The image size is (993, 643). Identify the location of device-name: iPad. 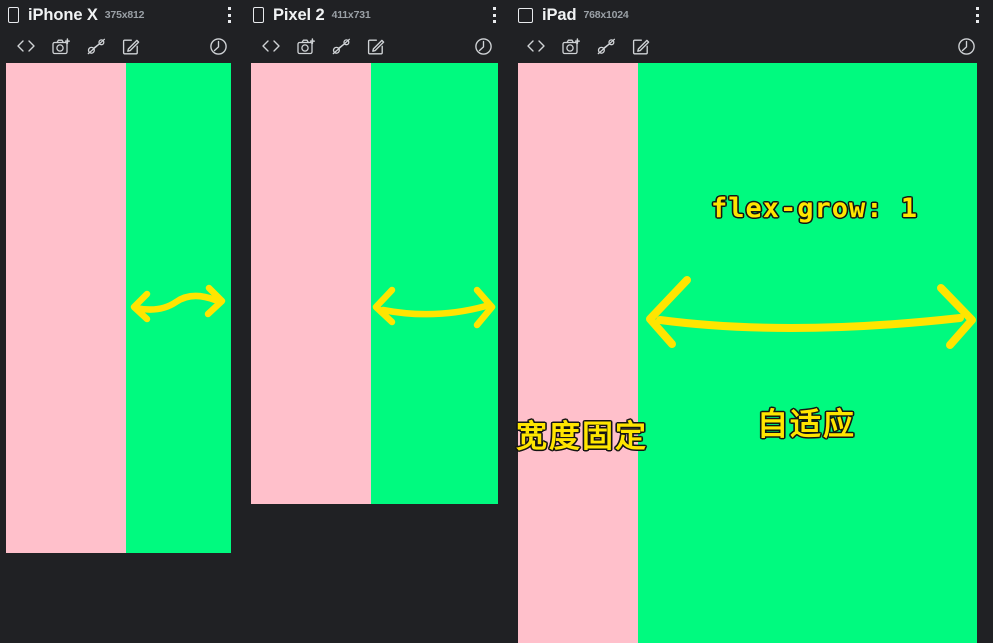
(559, 14).